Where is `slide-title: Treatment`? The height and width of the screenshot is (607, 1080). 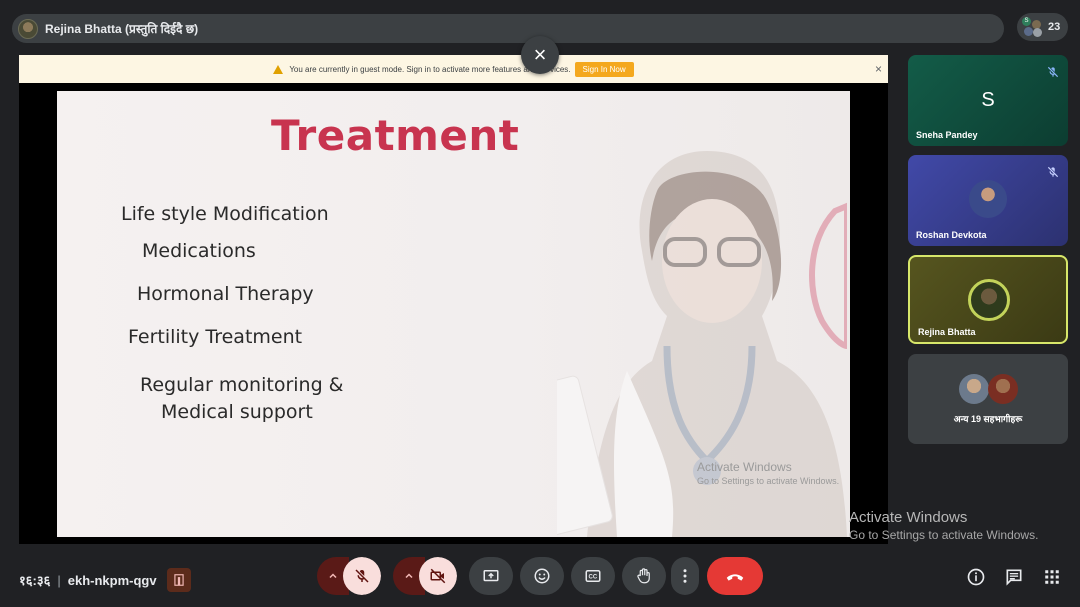
slide-title: Treatment is located at coordinates (395, 135).